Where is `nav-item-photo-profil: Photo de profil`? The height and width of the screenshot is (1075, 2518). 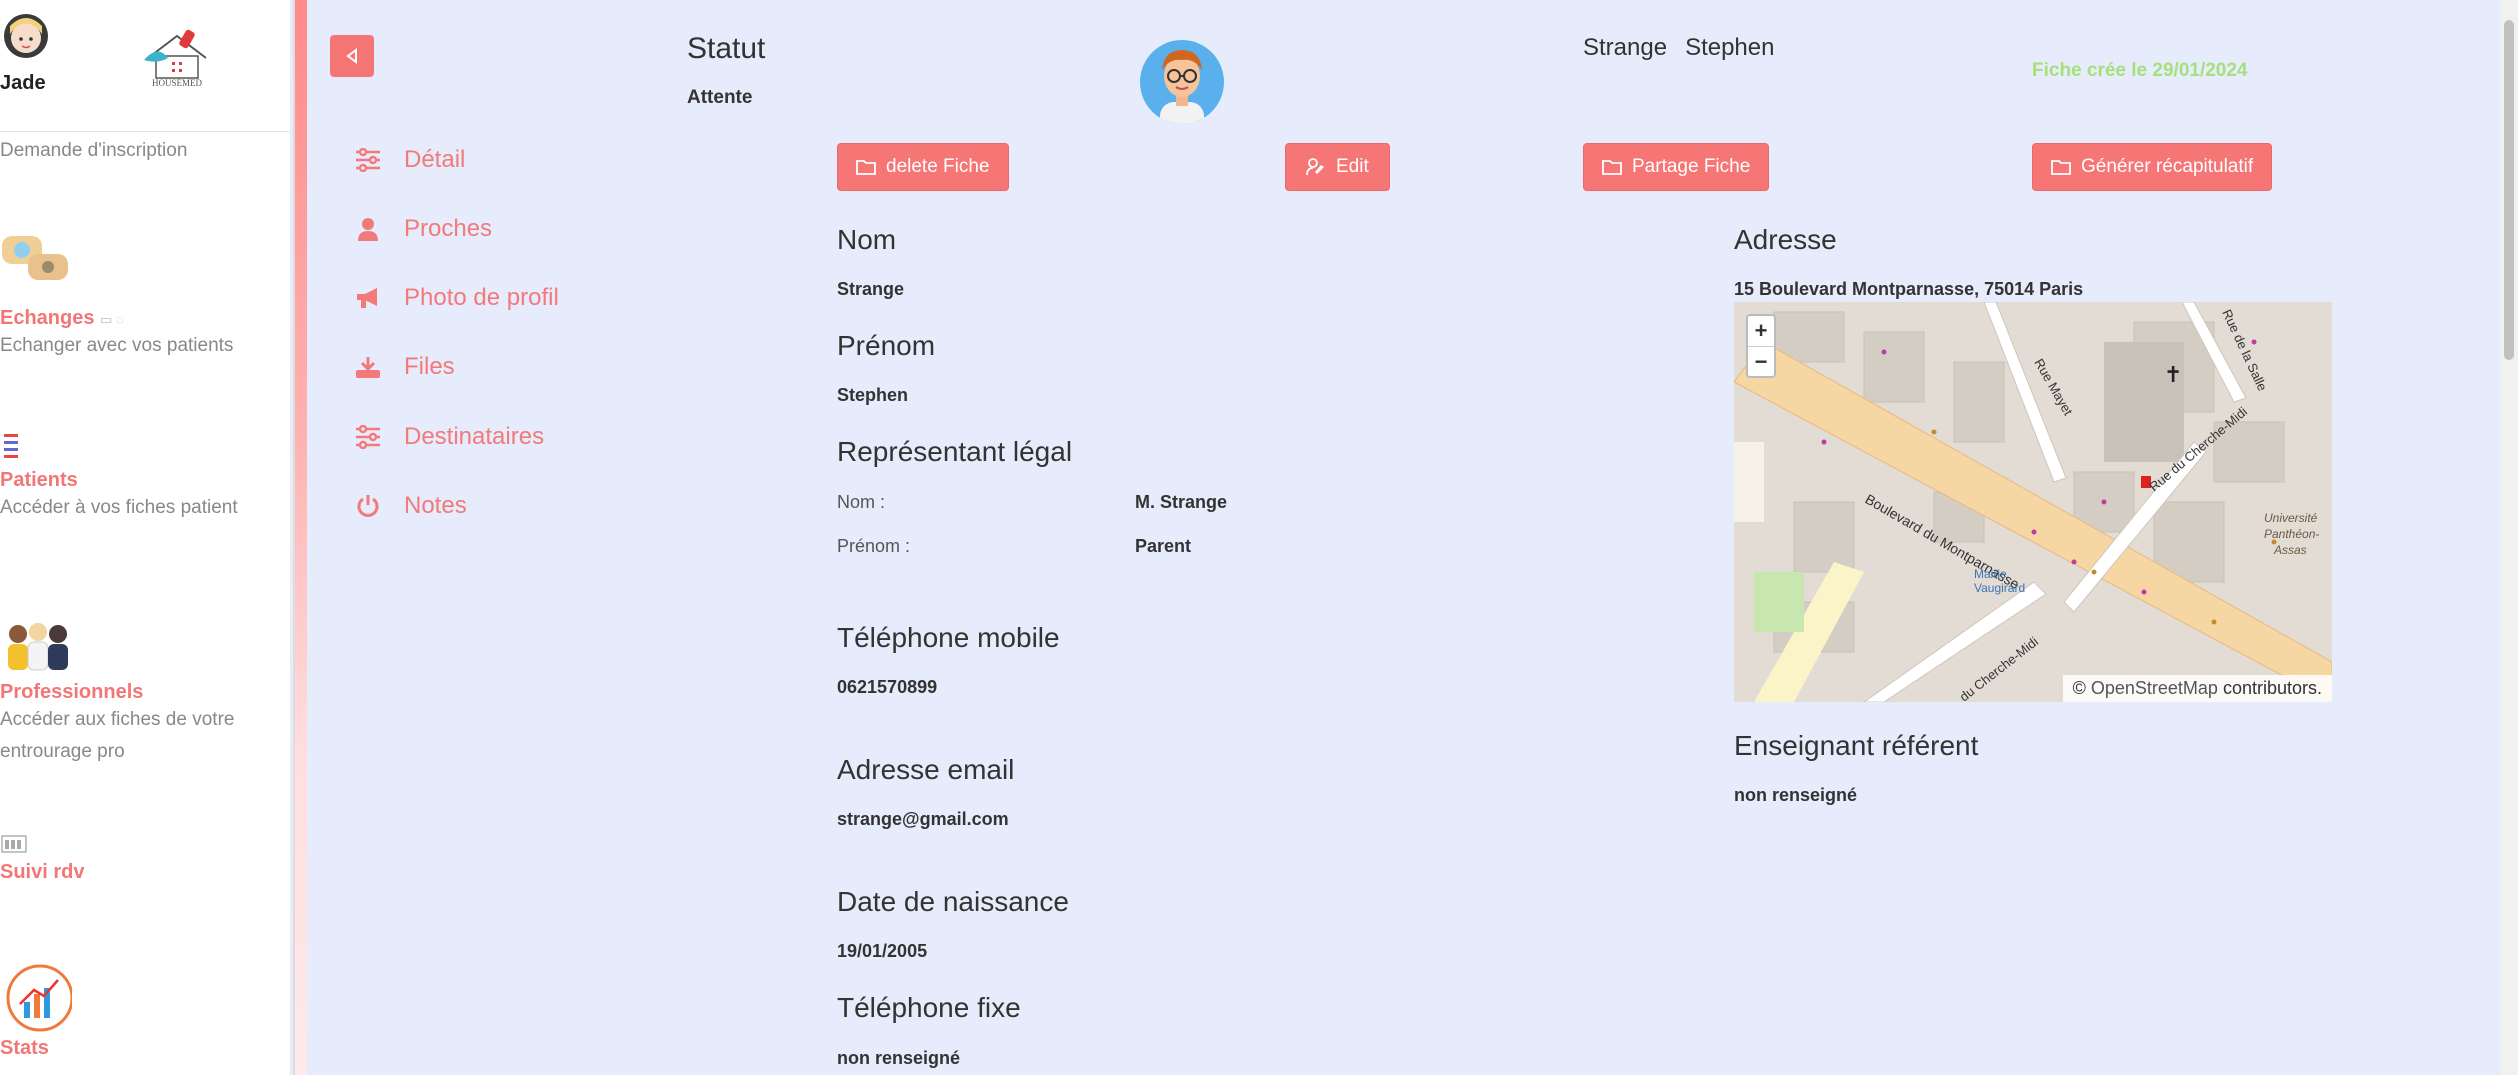 nav-item-photo-profil: Photo de profil is located at coordinates (456, 298).